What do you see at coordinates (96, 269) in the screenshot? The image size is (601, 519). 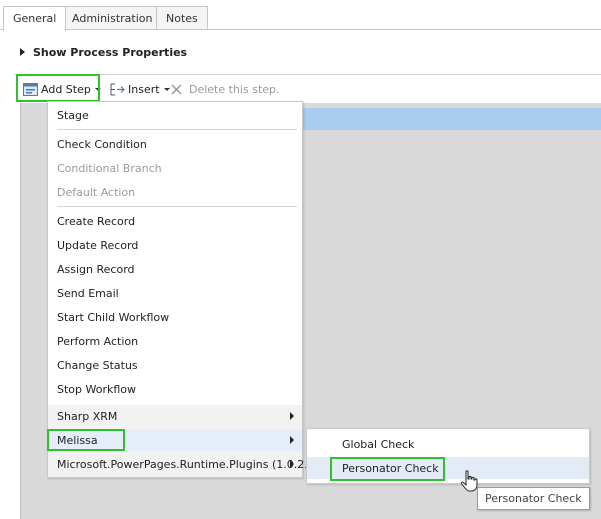 I see `menu-item-assign-record: Assign Record` at bounding box center [96, 269].